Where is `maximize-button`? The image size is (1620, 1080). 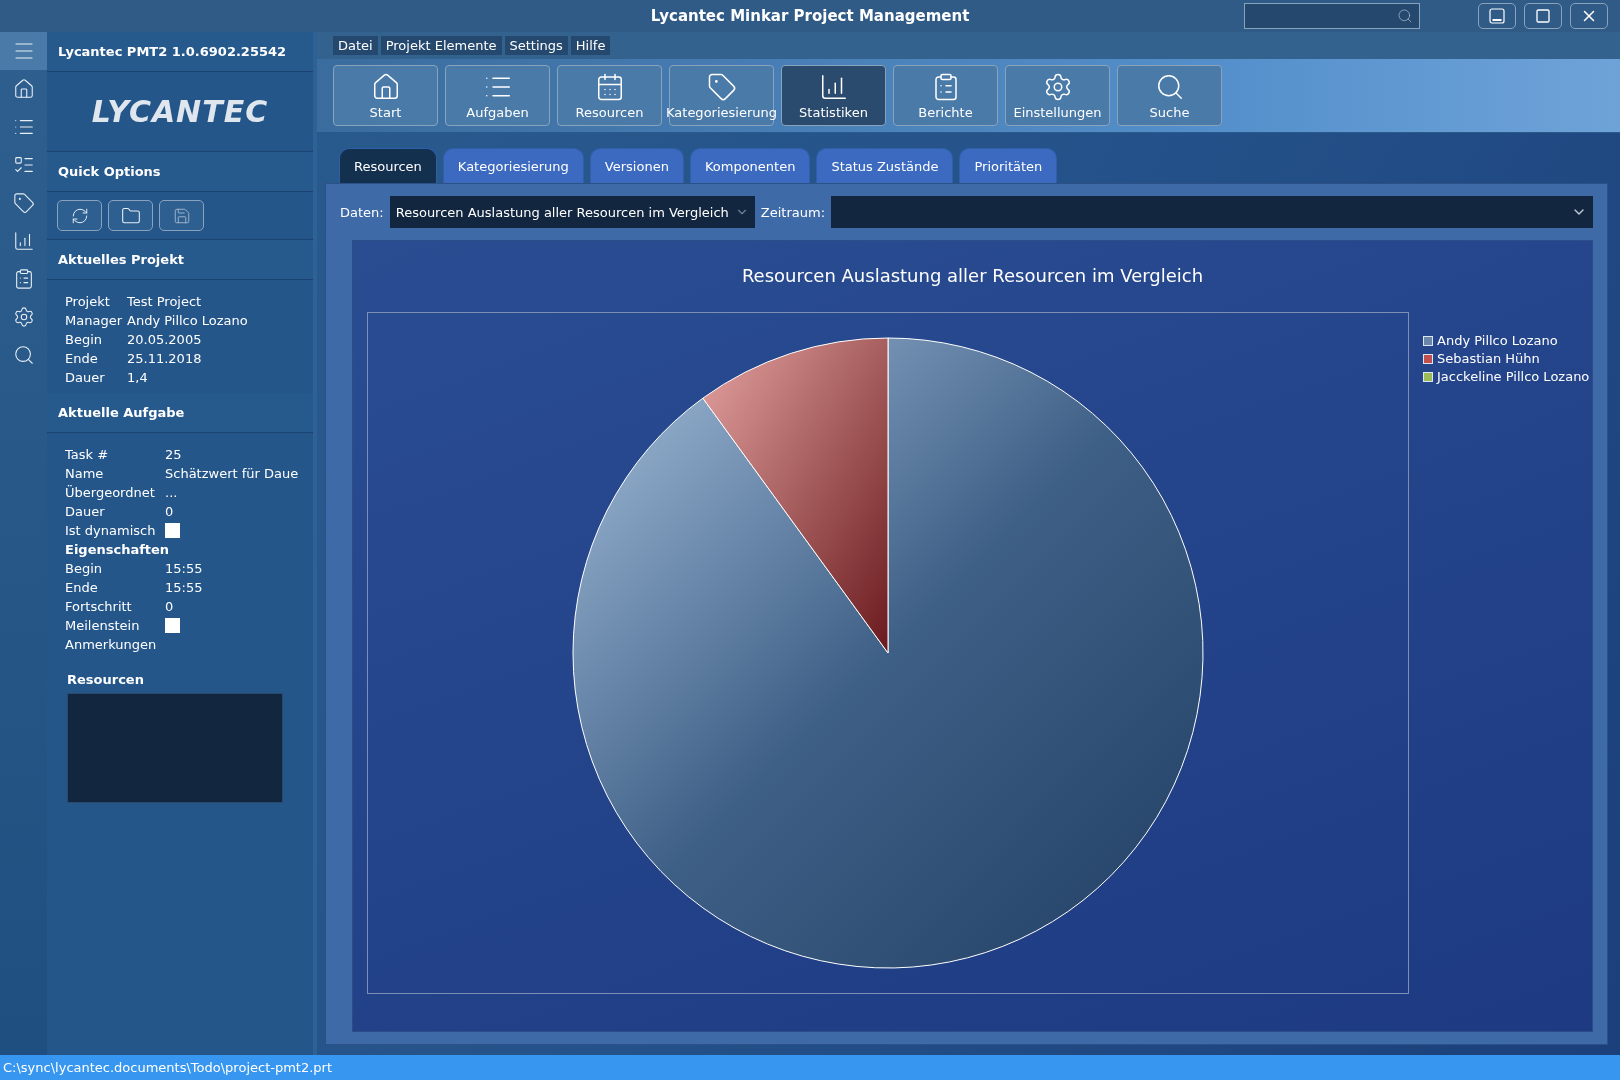
maximize-button is located at coordinates (1543, 16).